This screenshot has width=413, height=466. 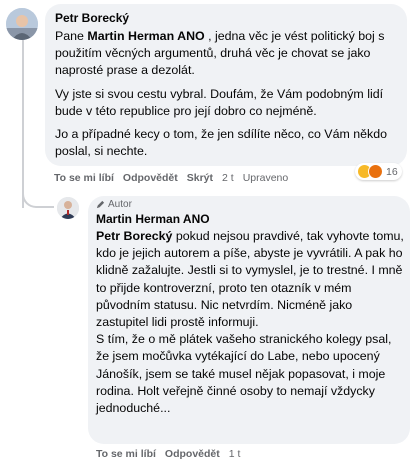 What do you see at coordinates (235, 454) in the screenshot?
I see `timestamp: 1 t` at bounding box center [235, 454].